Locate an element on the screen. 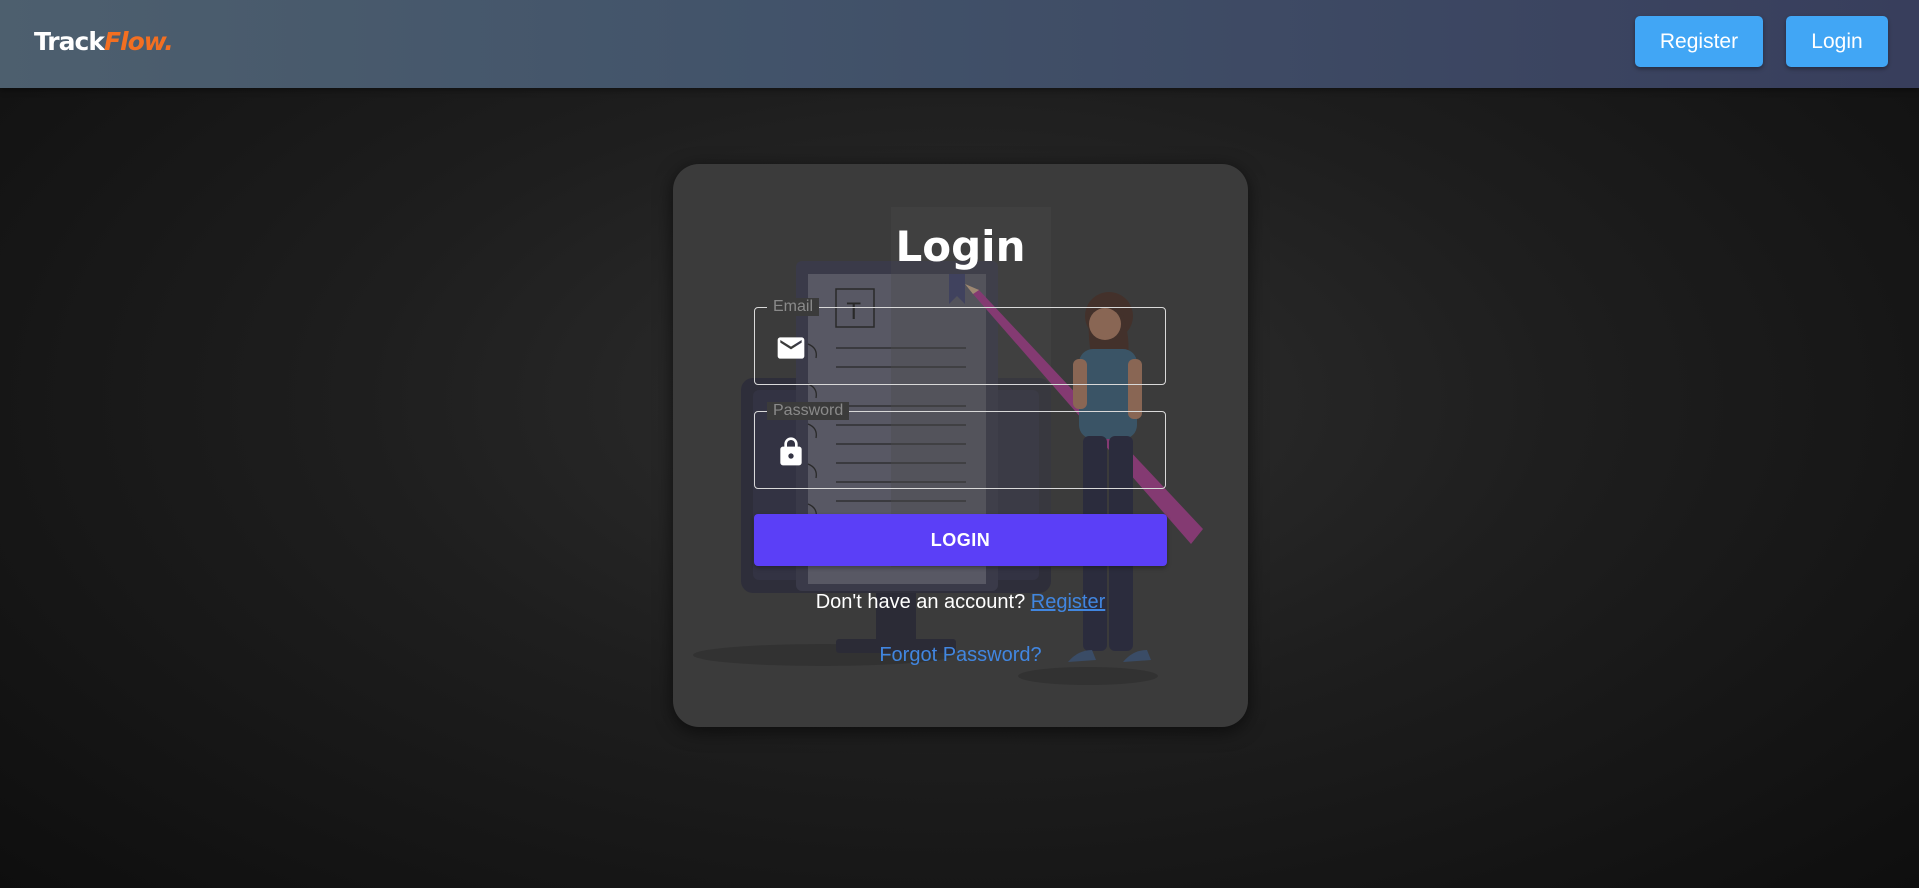 Image resolution: width=1919 pixels, height=888 pixels. email-field: Email is located at coordinates (960, 341).